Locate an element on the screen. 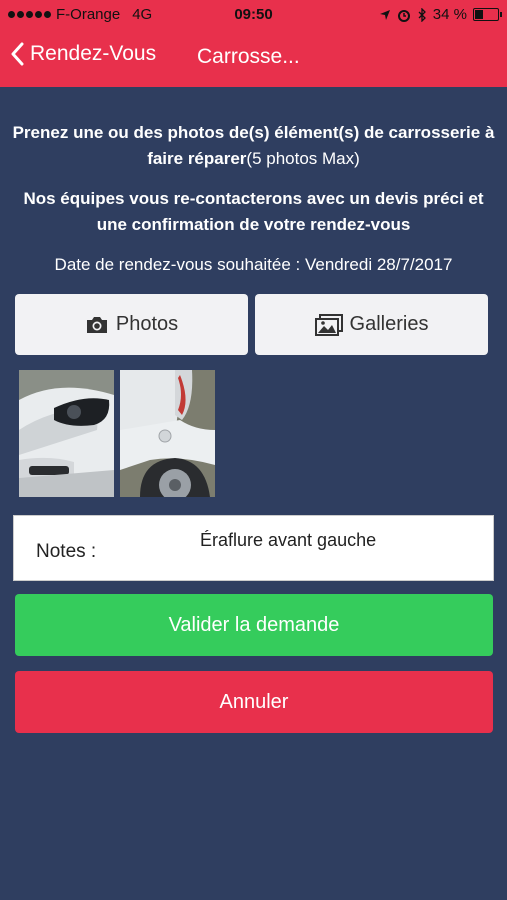  photos-button-label: Photos is located at coordinates (147, 324).